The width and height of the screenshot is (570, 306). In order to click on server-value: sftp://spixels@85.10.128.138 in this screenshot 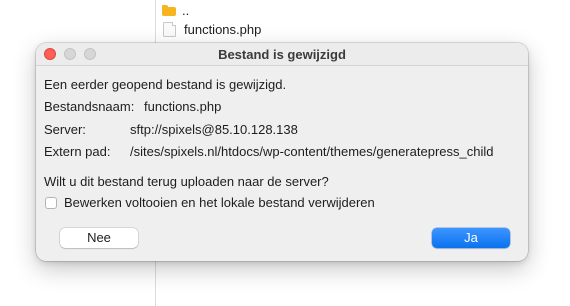, I will do `click(214, 129)`.